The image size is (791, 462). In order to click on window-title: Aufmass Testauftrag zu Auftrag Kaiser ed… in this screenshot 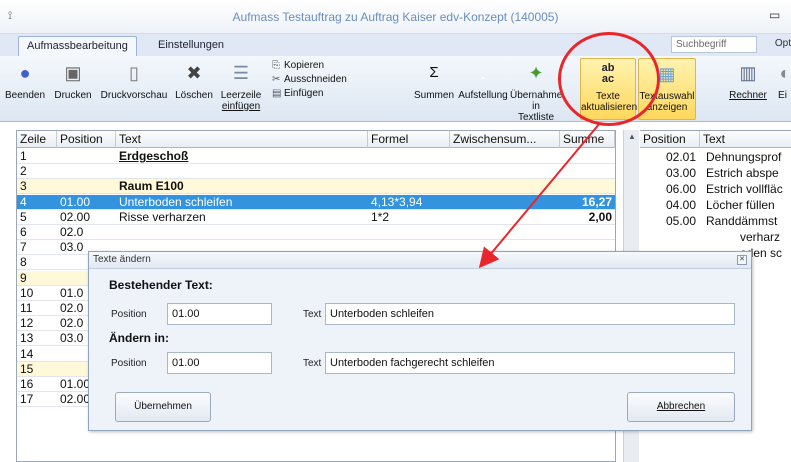, I will do `click(395, 17)`.